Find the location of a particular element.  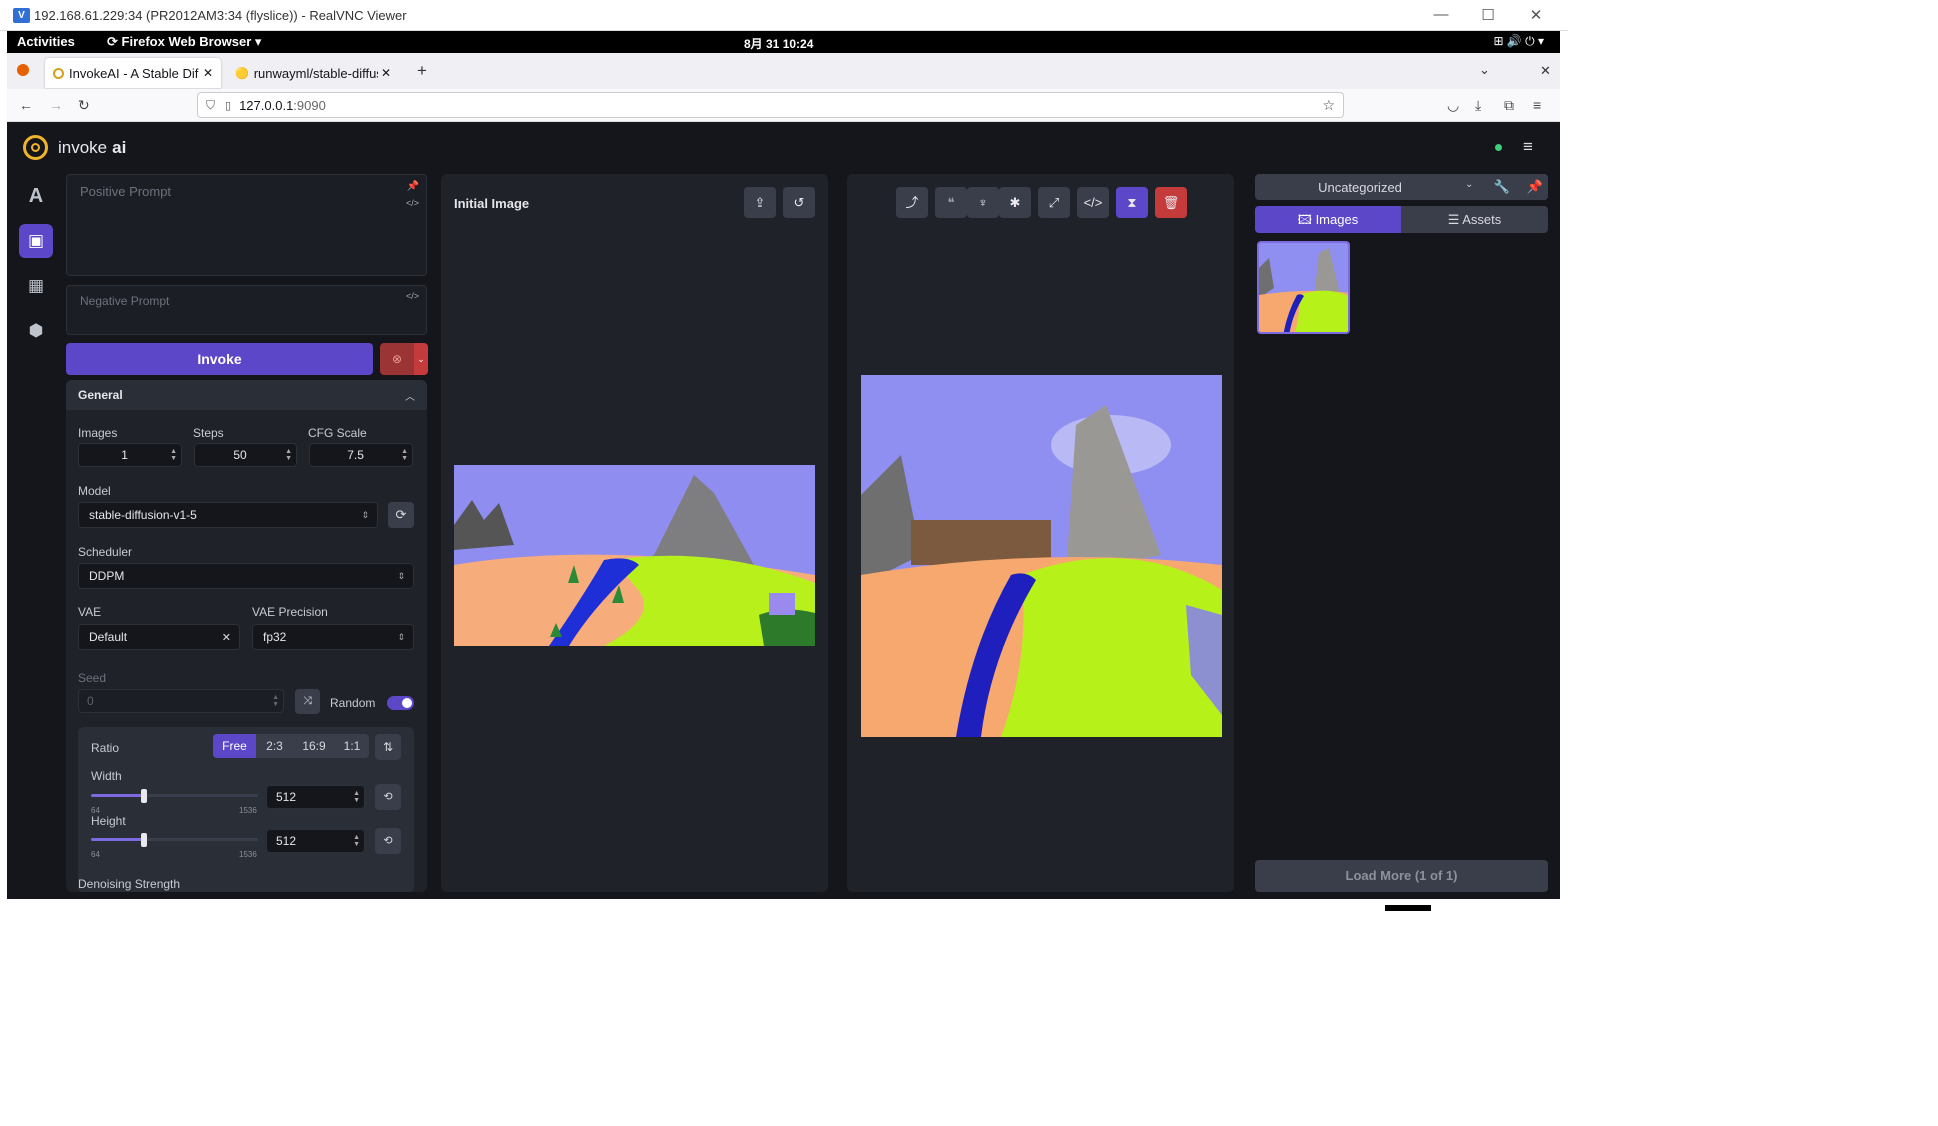

use-all-asterisk-icon: ✱ is located at coordinates (1015, 202).